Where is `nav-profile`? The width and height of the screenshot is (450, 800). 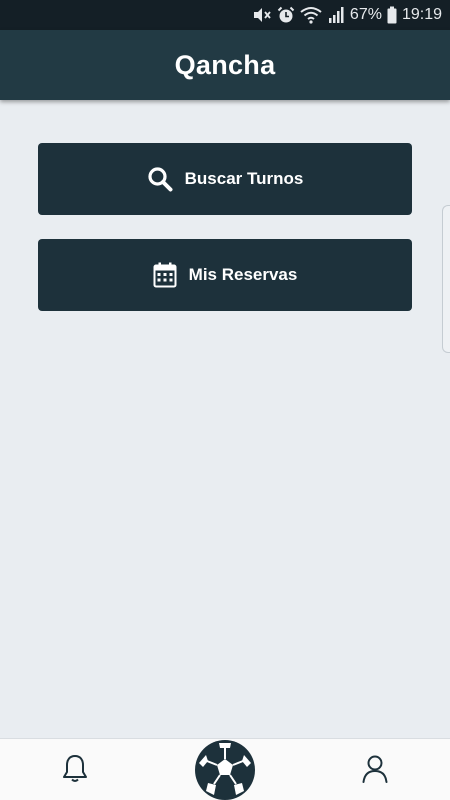 nav-profile is located at coordinates (375, 769).